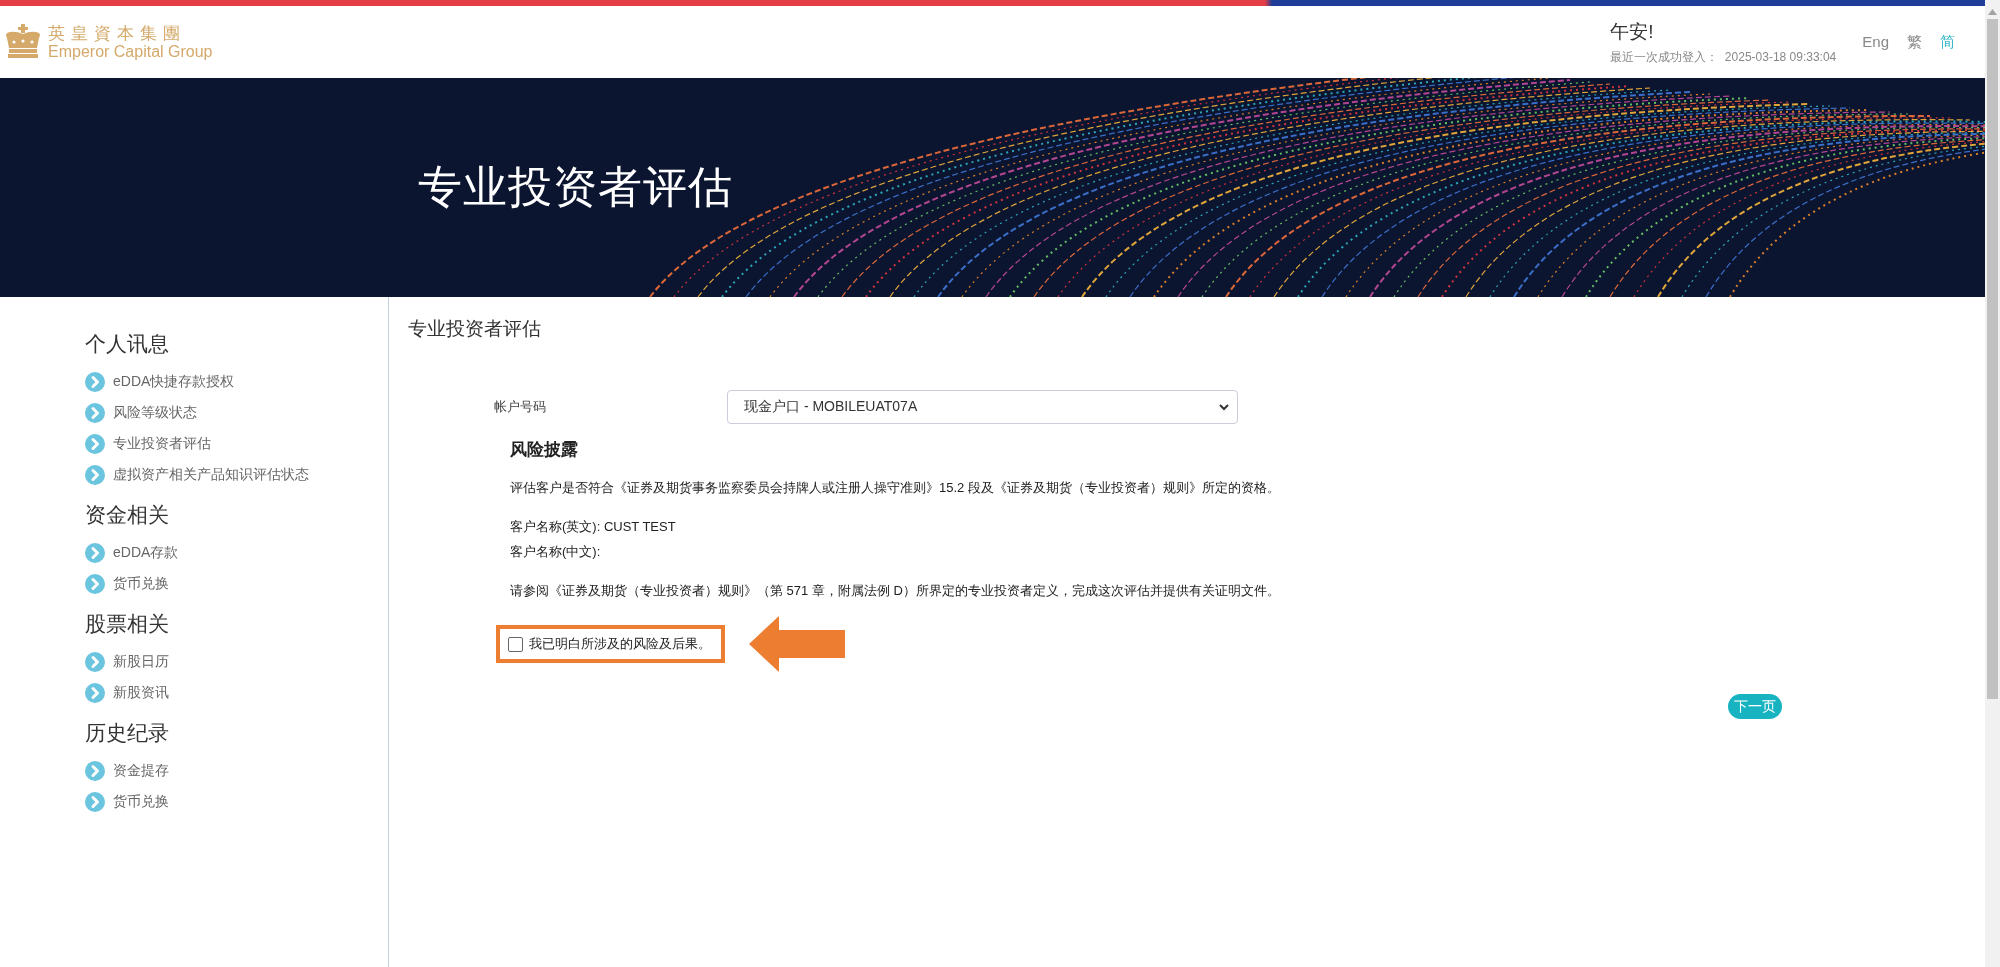 Image resolution: width=2000 pixels, height=967 pixels. I want to click on greeting-text: 午安!, so click(1632, 31).